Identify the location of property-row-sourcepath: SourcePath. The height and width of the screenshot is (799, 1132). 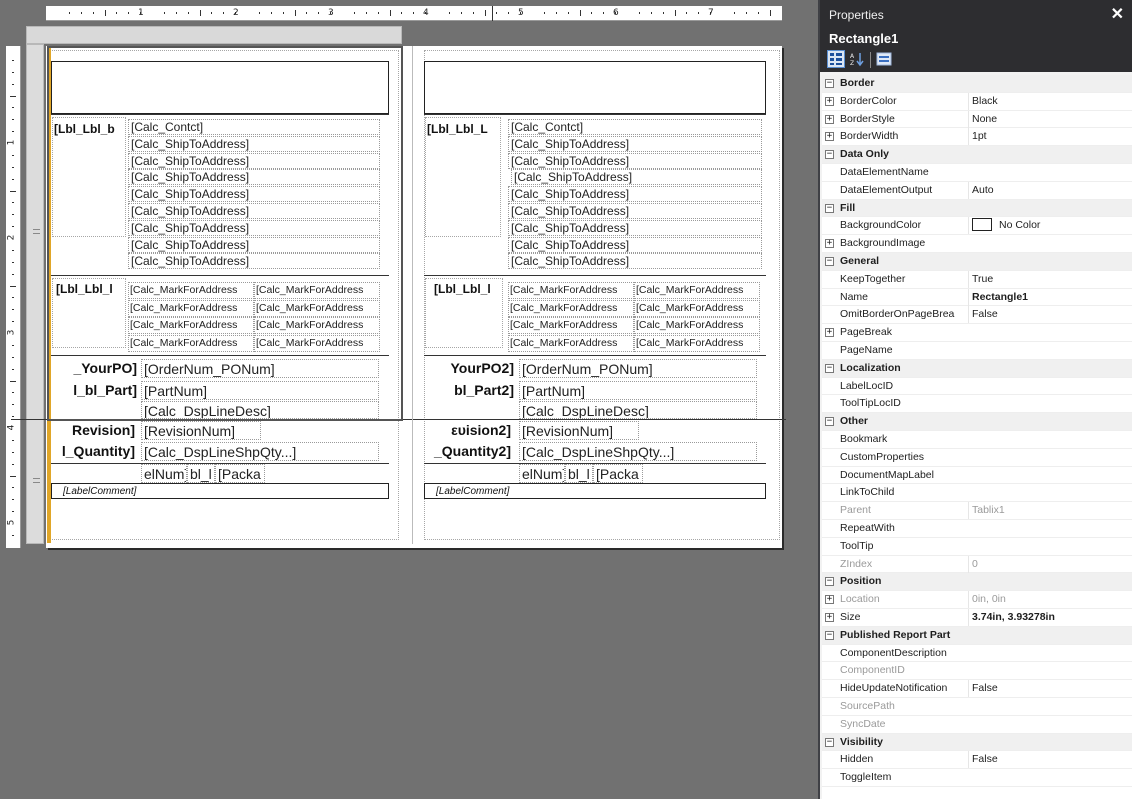
(977, 707).